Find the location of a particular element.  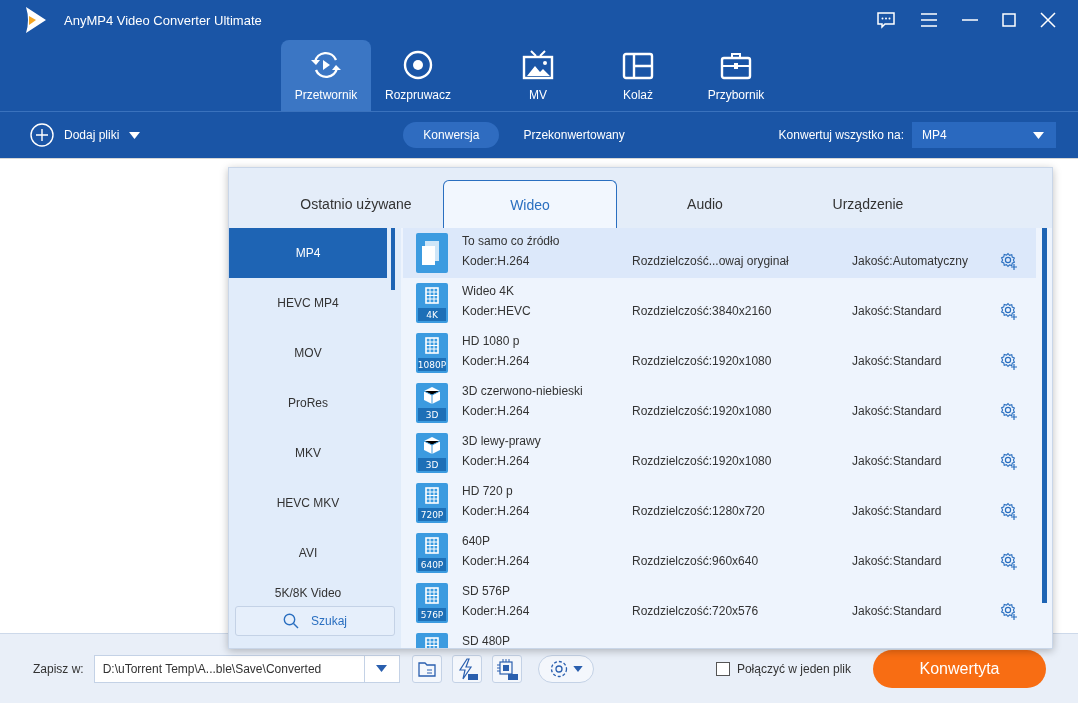

menu-icon is located at coordinates (929, 20).